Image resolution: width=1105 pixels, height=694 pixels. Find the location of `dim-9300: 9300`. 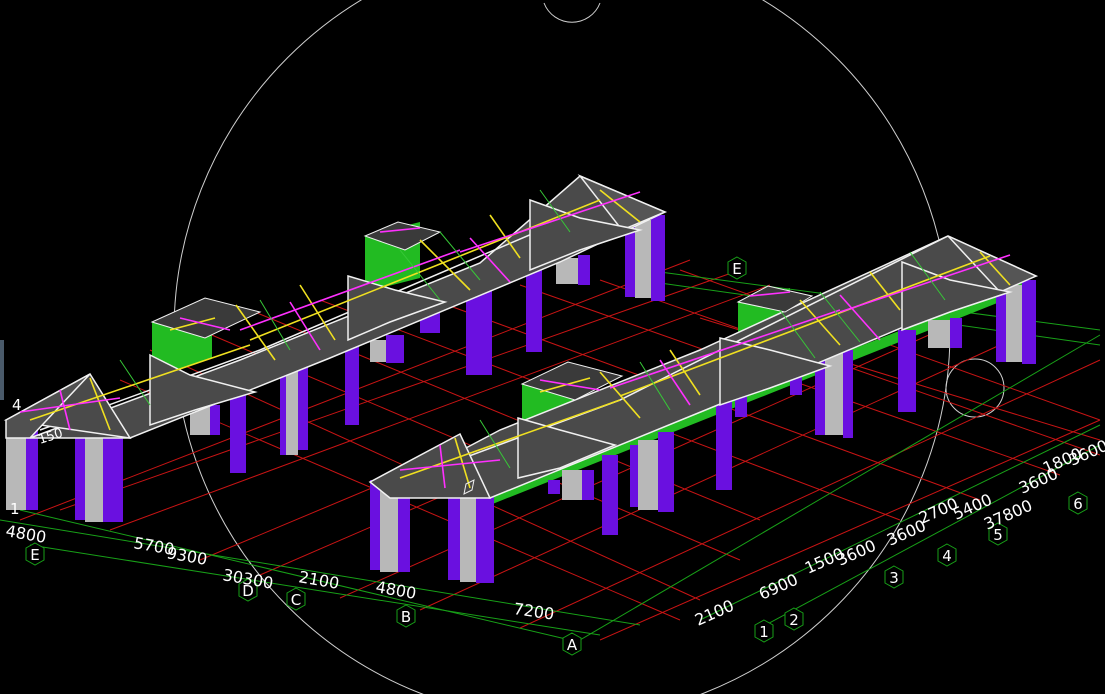

dim-9300: 9300 is located at coordinates (186, 556).